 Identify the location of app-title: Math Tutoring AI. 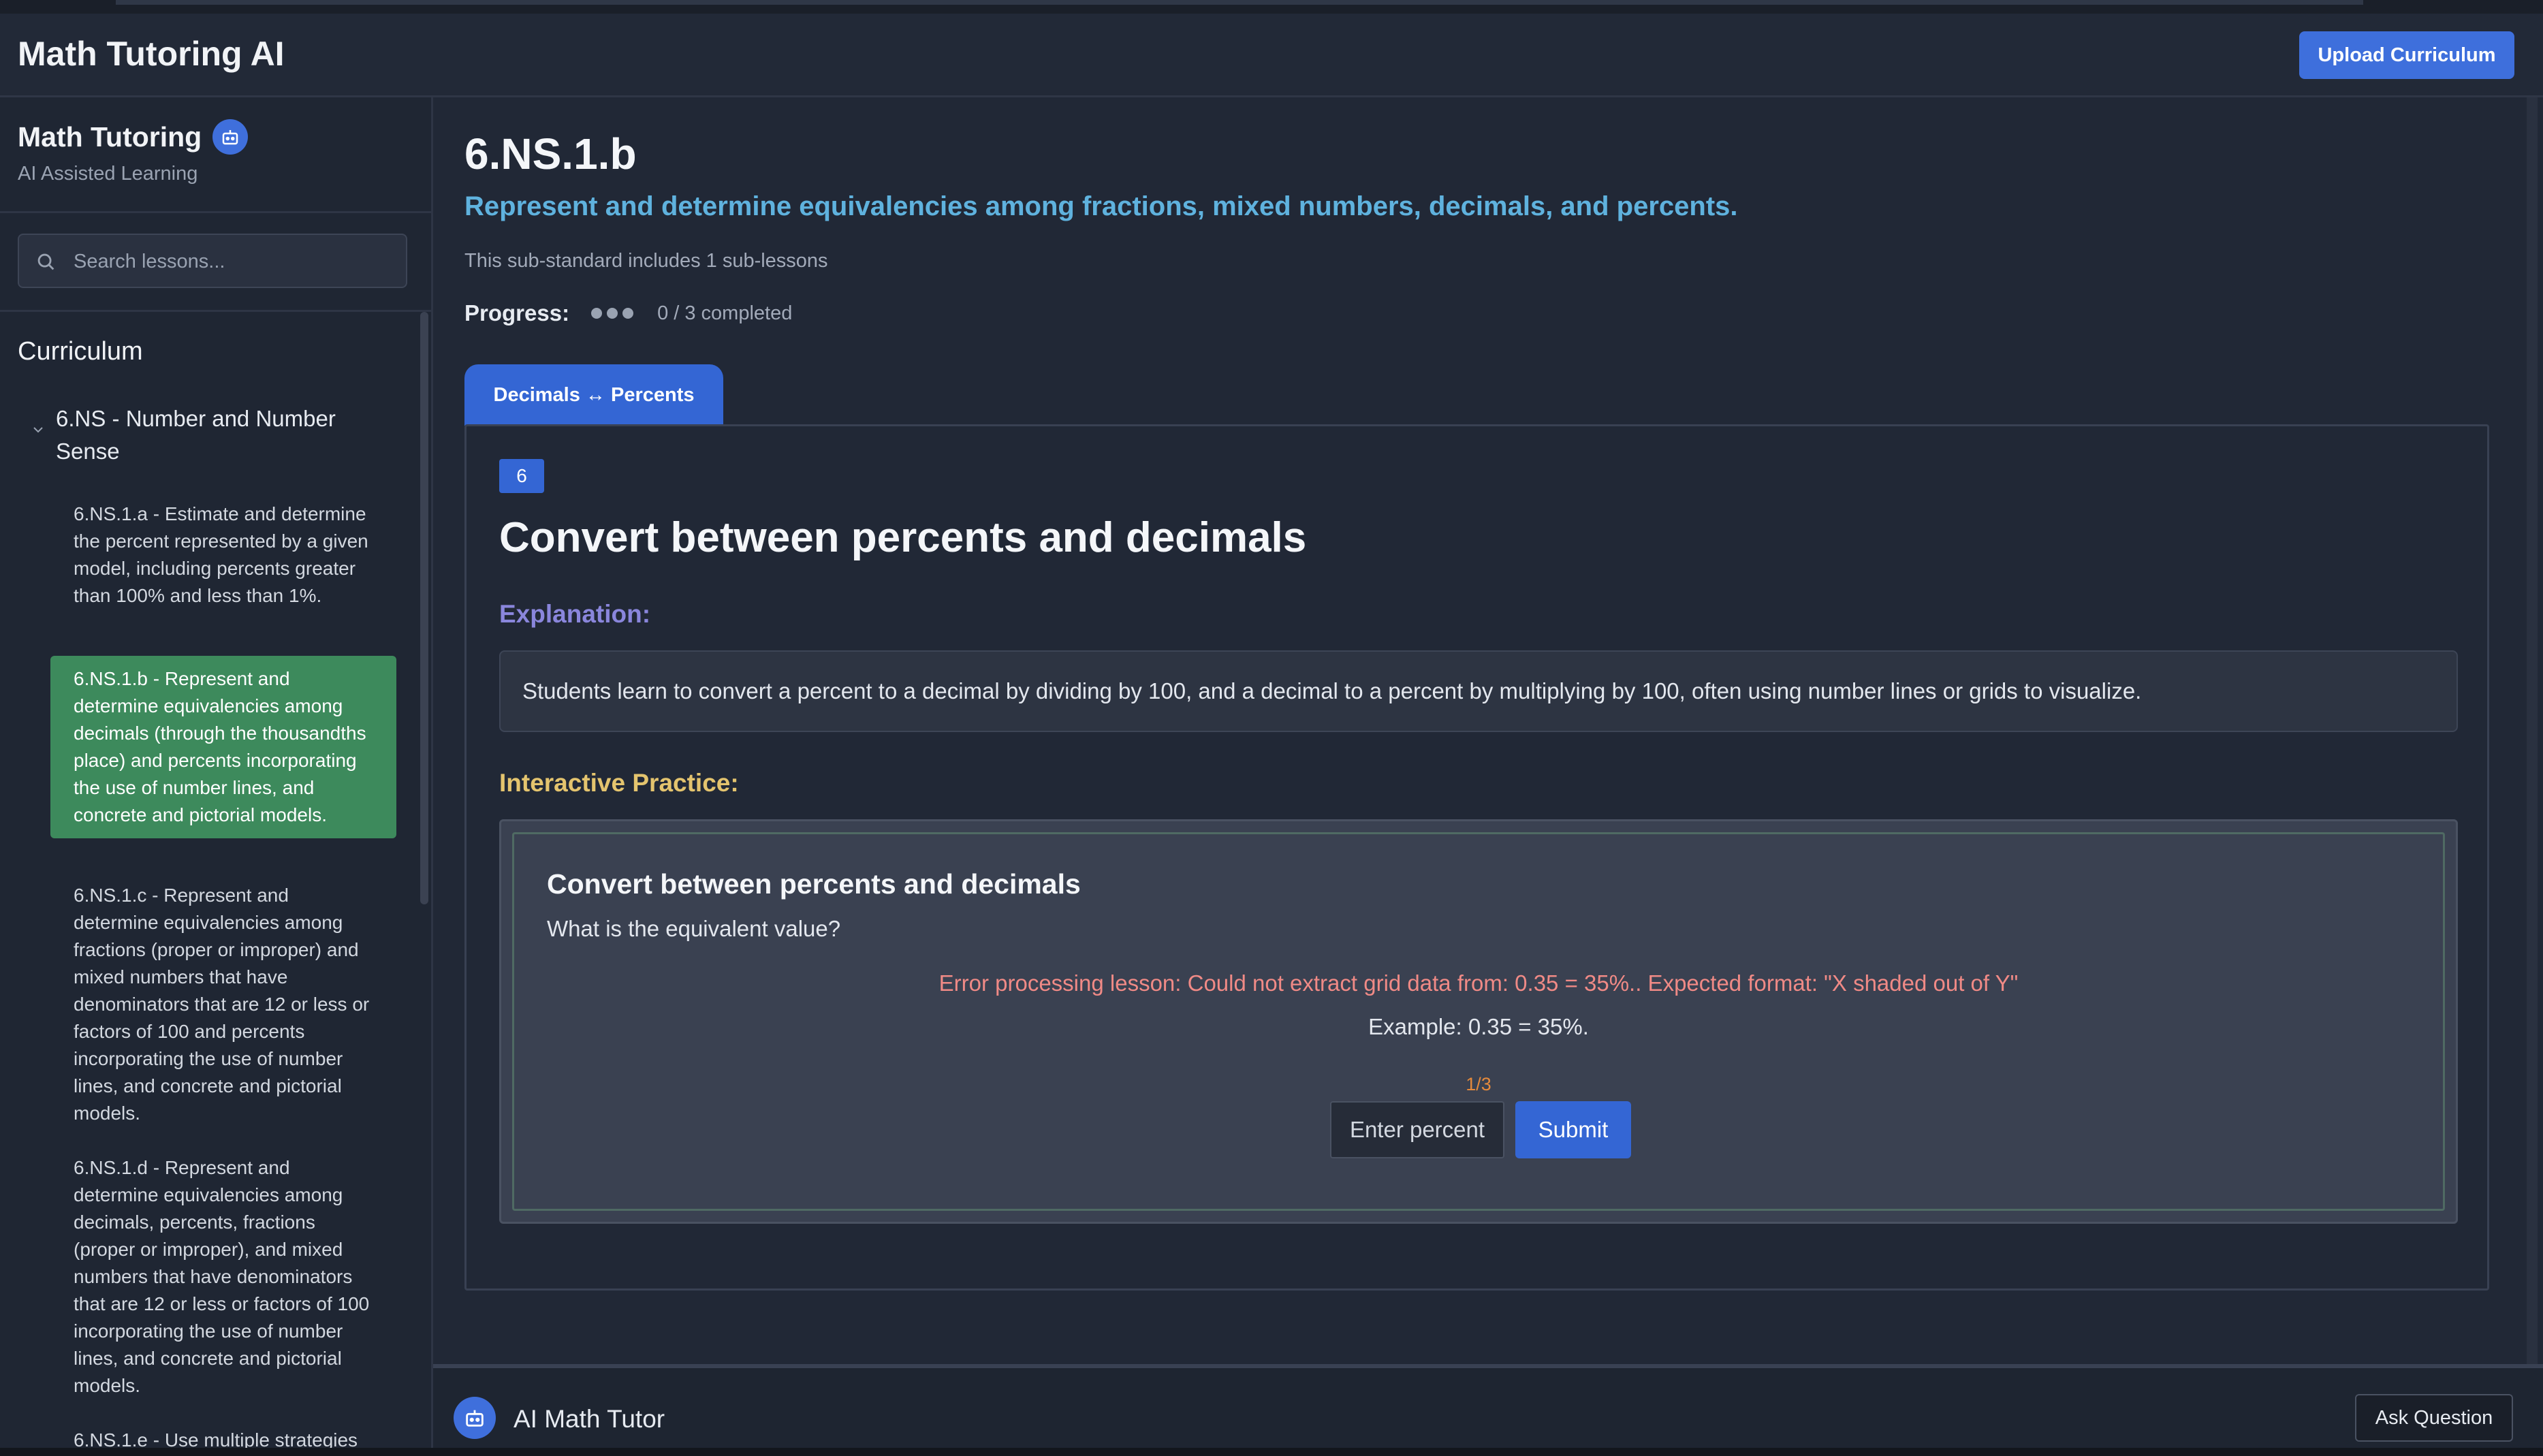
(151, 54).